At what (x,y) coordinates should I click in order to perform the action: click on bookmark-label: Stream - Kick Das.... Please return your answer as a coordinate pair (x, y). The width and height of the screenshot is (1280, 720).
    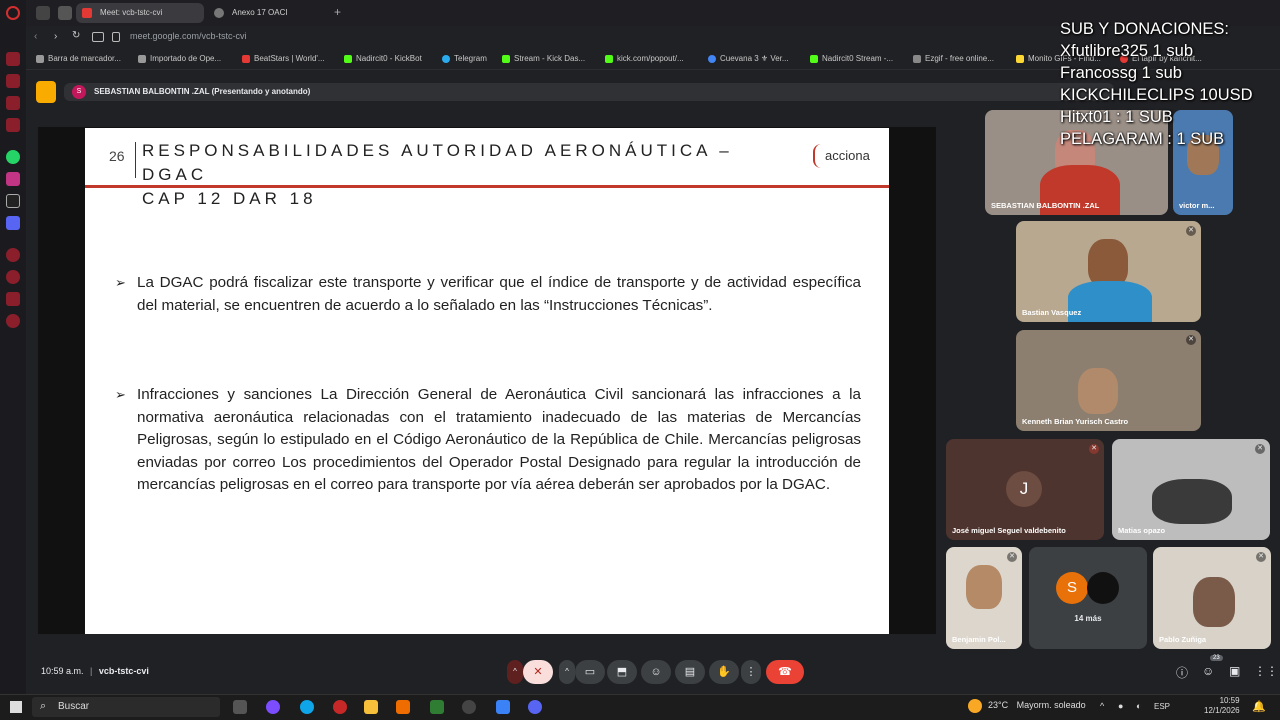
    Looking at the image, I should click on (550, 58).